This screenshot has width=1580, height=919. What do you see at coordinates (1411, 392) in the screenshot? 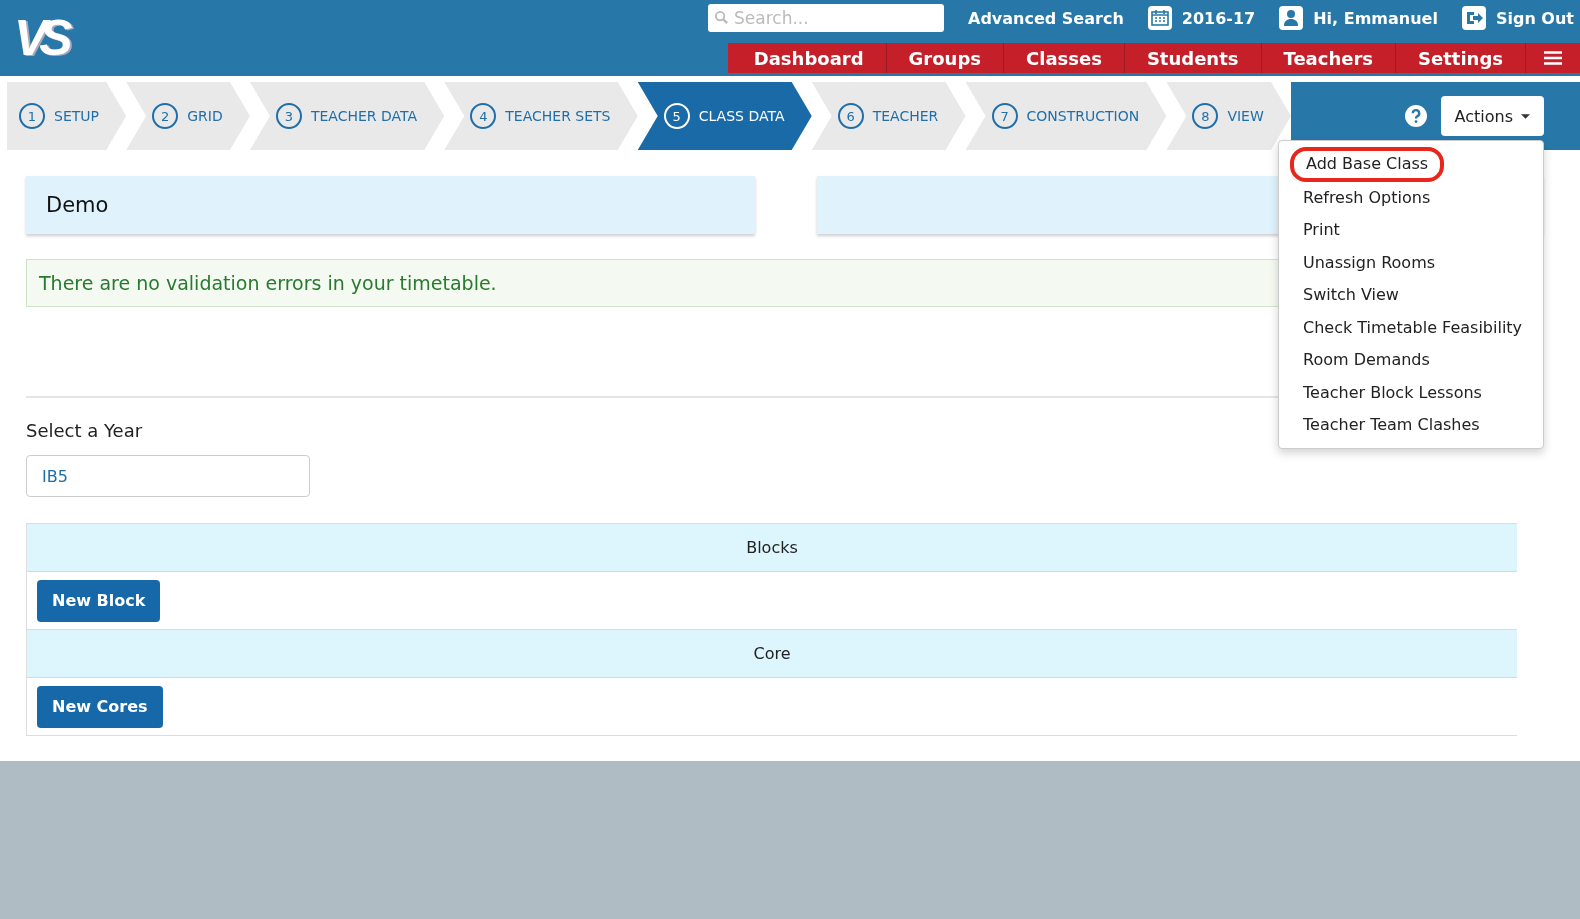
I see `menu-item: Teacher Block Lessons` at bounding box center [1411, 392].